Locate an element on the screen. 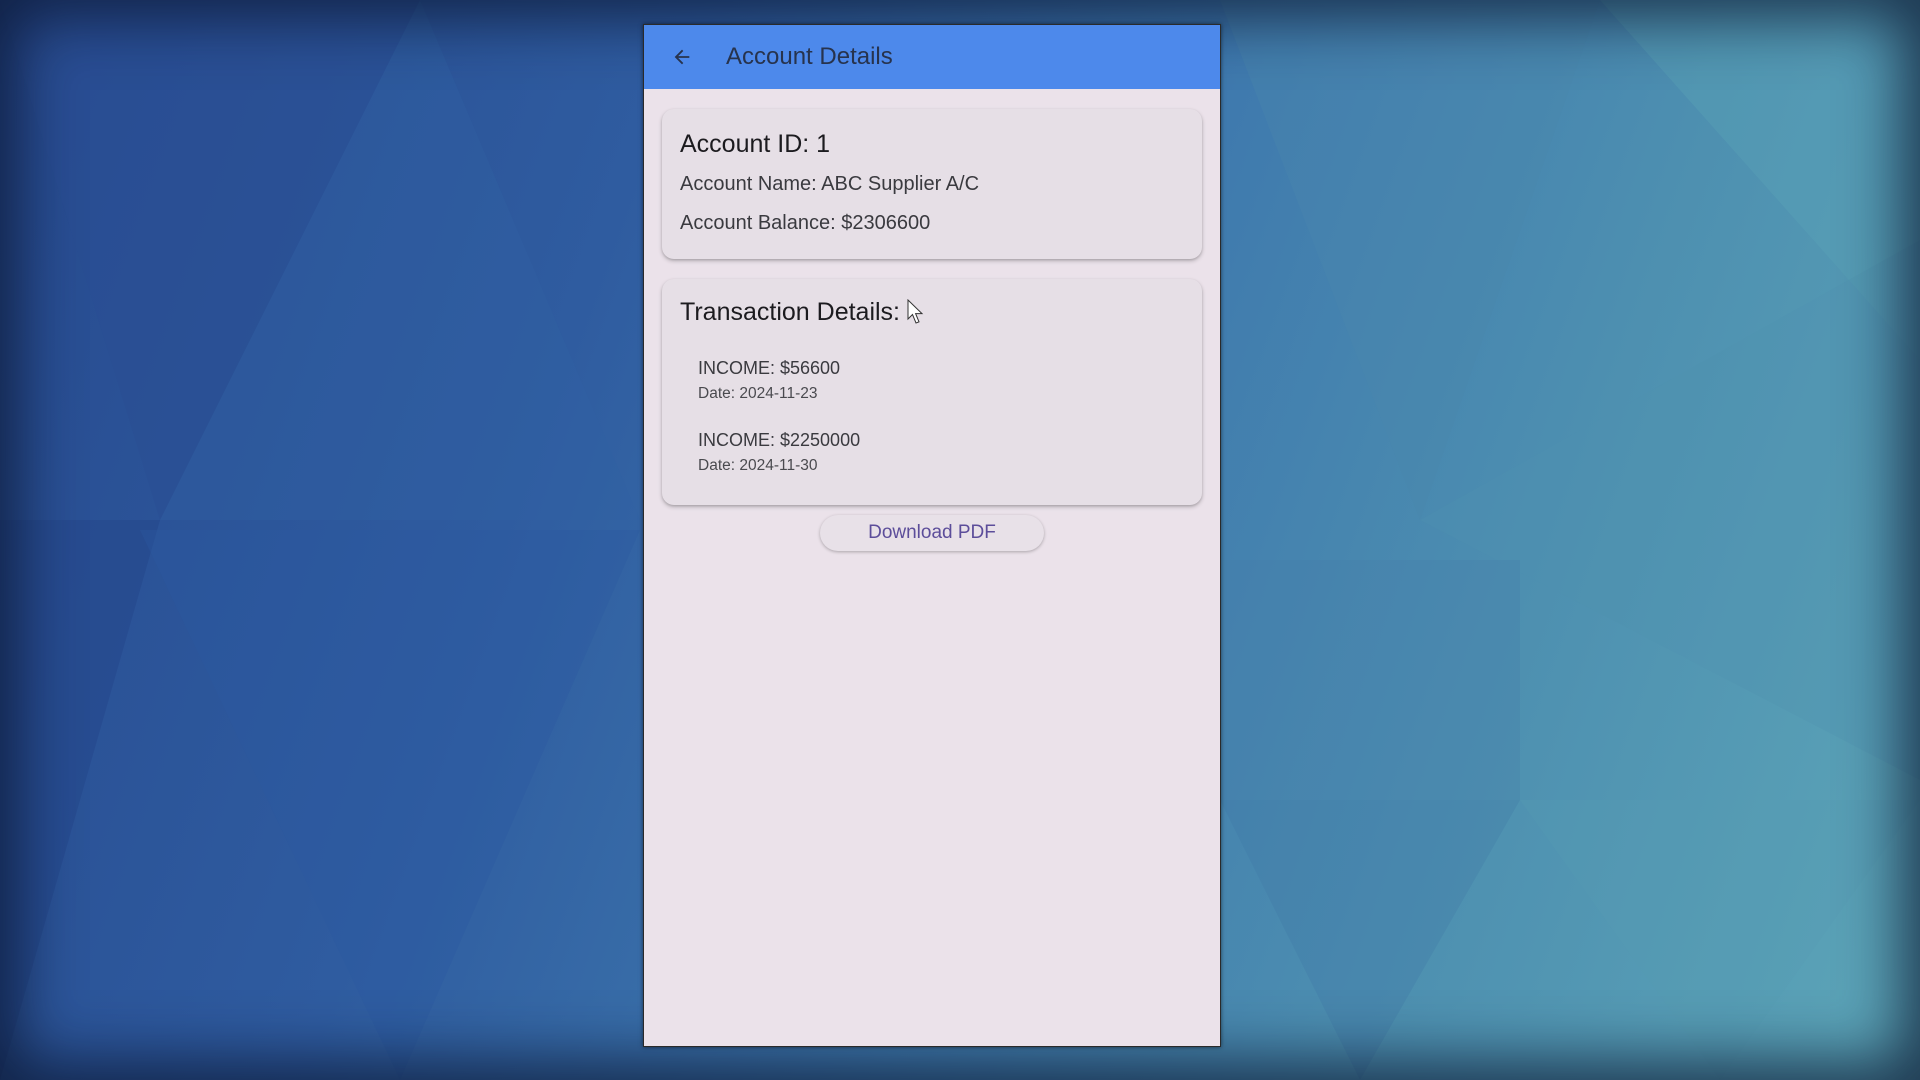 This screenshot has height=1080, width=1920. actions-row: Download PDF is located at coordinates (932, 533).